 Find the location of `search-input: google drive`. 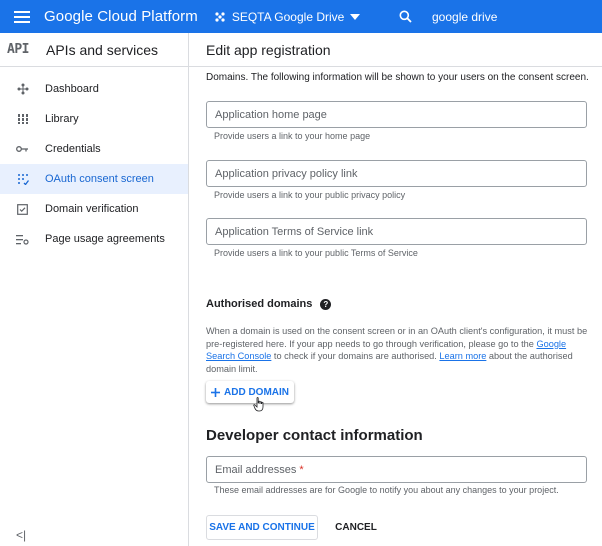

search-input: google drive is located at coordinates (464, 17).